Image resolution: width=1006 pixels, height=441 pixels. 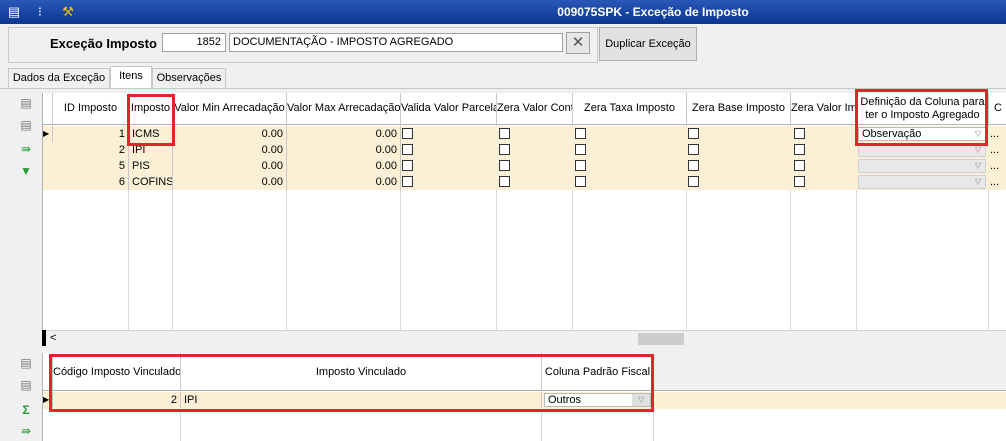 What do you see at coordinates (131, 77) in the screenshot?
I see `tab-itens: Itens` at bounding box center [131, 77].